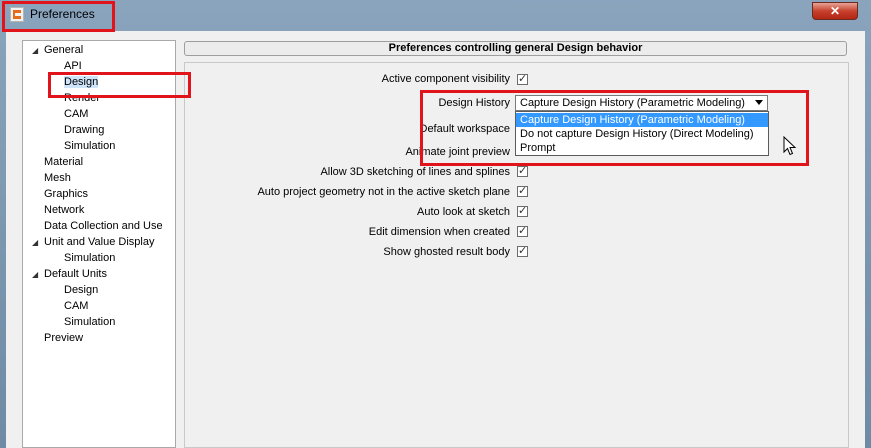  Describe the element at coordinates (522, 250) in the screenshot. I see `show-ghosted-body-checkbox` at that location.